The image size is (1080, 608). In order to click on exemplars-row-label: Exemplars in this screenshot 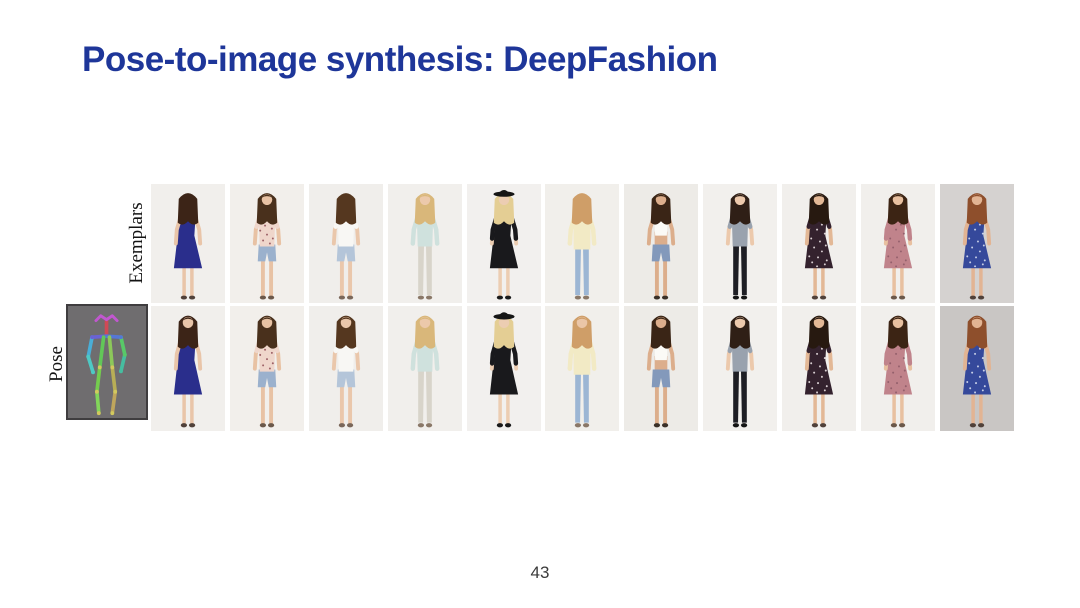, I will do `click(136, 243)`.